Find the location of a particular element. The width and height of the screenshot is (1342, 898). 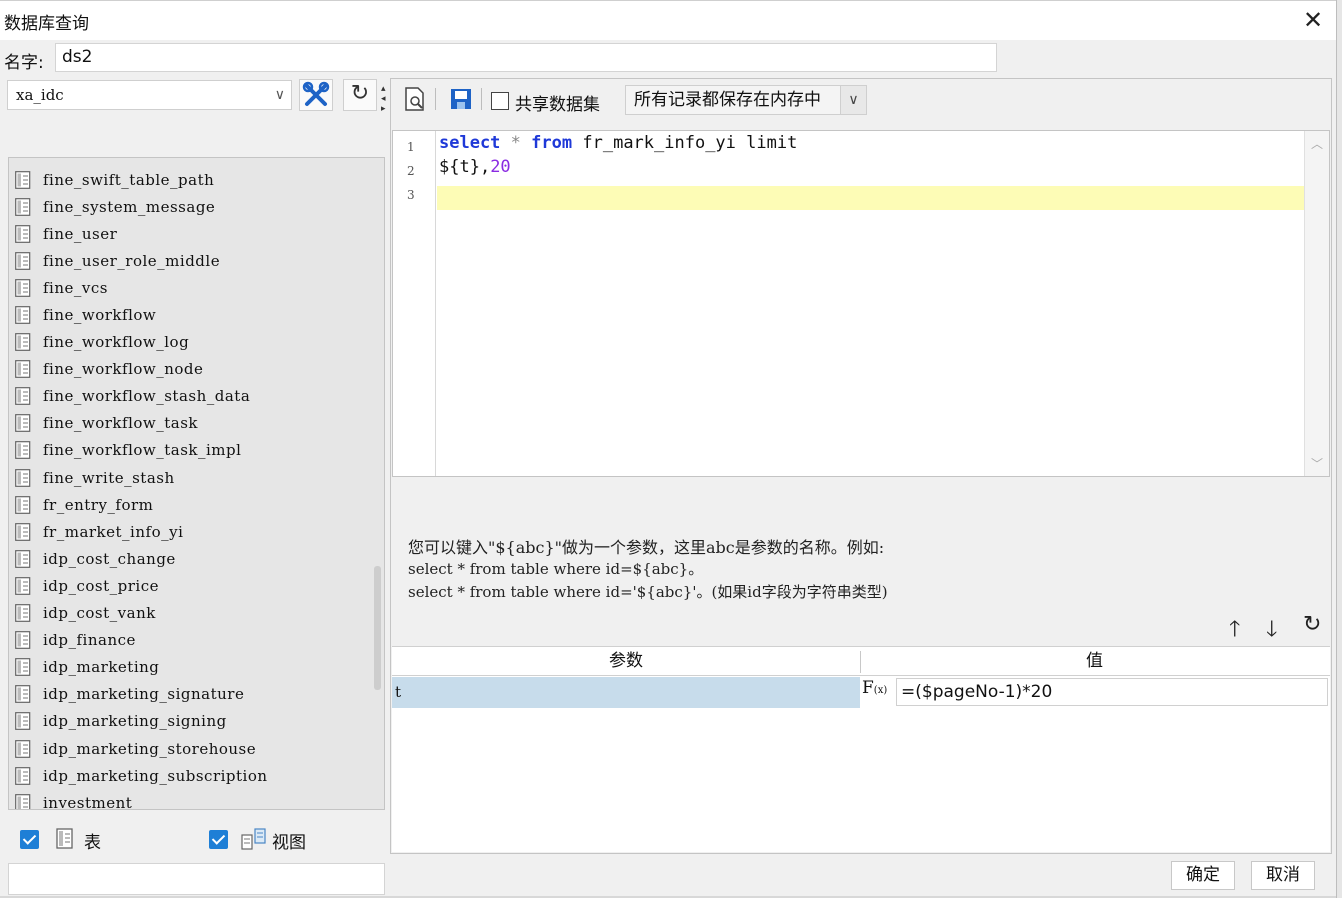

list-item: idp_marketing_signature is located at coordinates (196, 694).